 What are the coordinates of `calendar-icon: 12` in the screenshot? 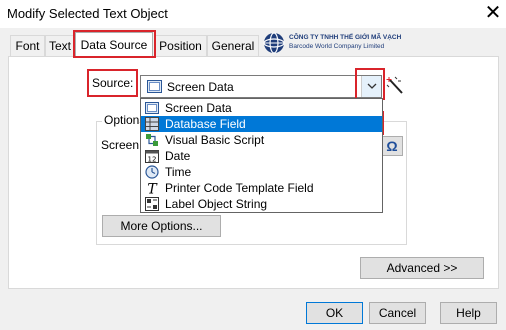 It's located at (152, 157).